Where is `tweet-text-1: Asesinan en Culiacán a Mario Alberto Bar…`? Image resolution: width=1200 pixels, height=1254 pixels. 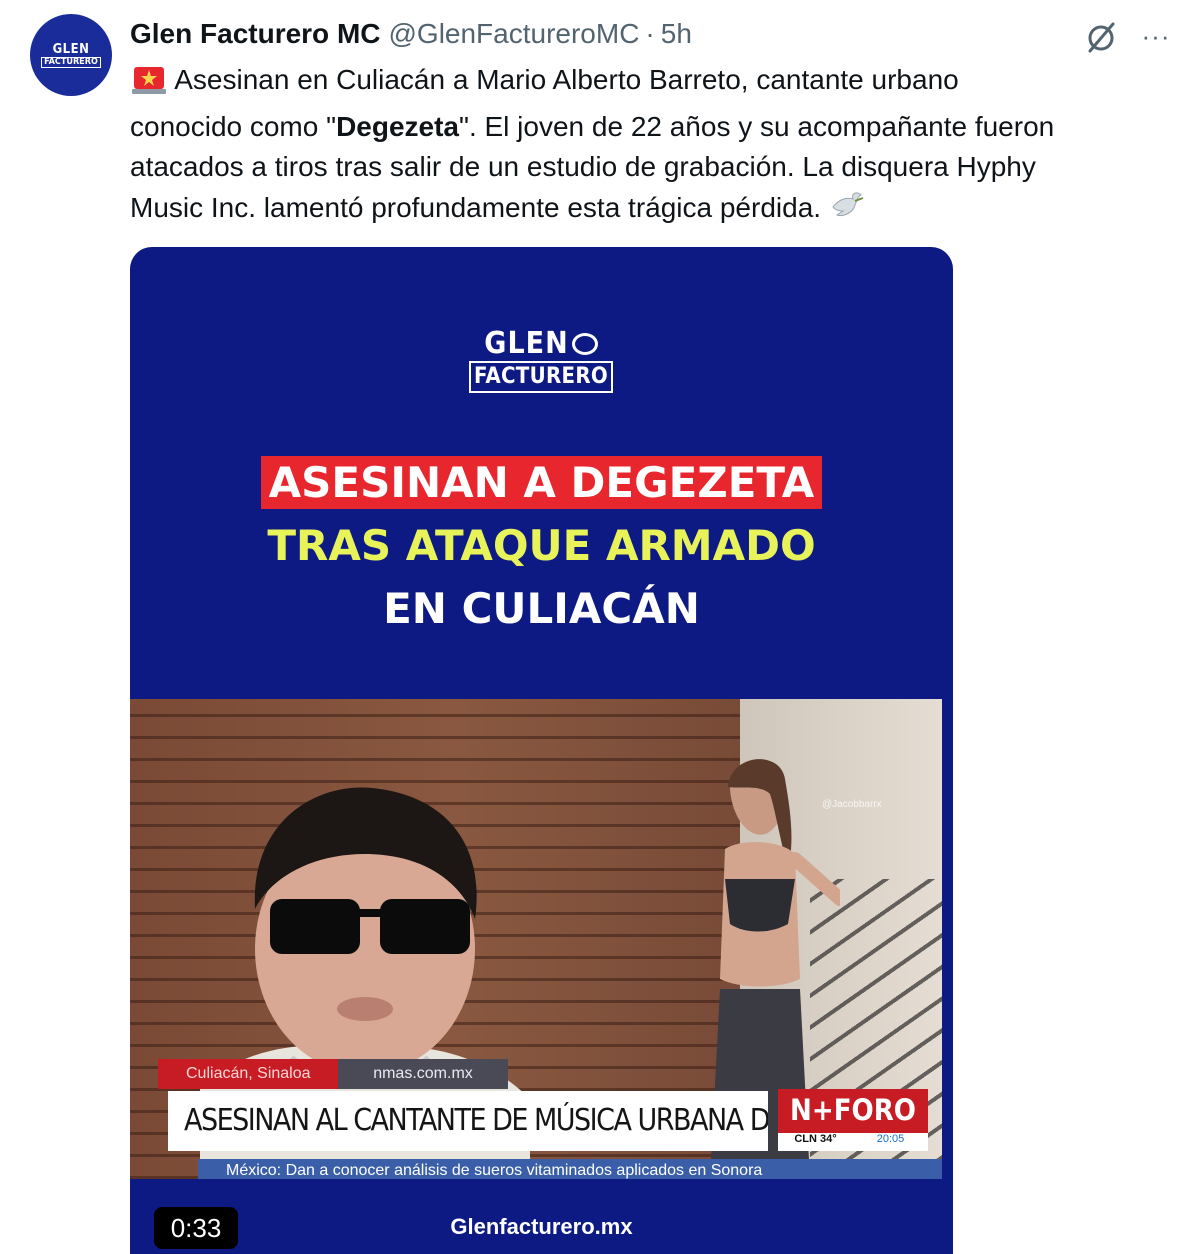
tweet-text-1: Asesinan en Culiacán a Mario Alberto Bar… is located at coordinates (566, 79).